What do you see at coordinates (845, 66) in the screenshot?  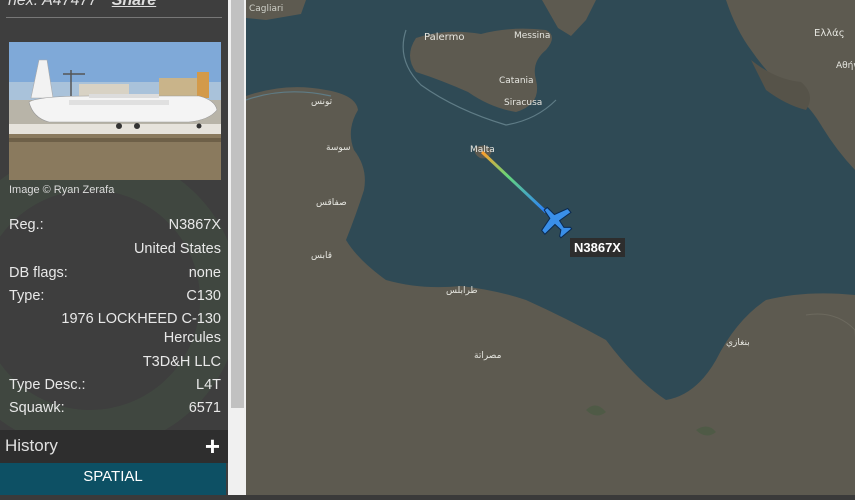 I see `place-athens: Αθήνα` at bounding box center [845, 66].